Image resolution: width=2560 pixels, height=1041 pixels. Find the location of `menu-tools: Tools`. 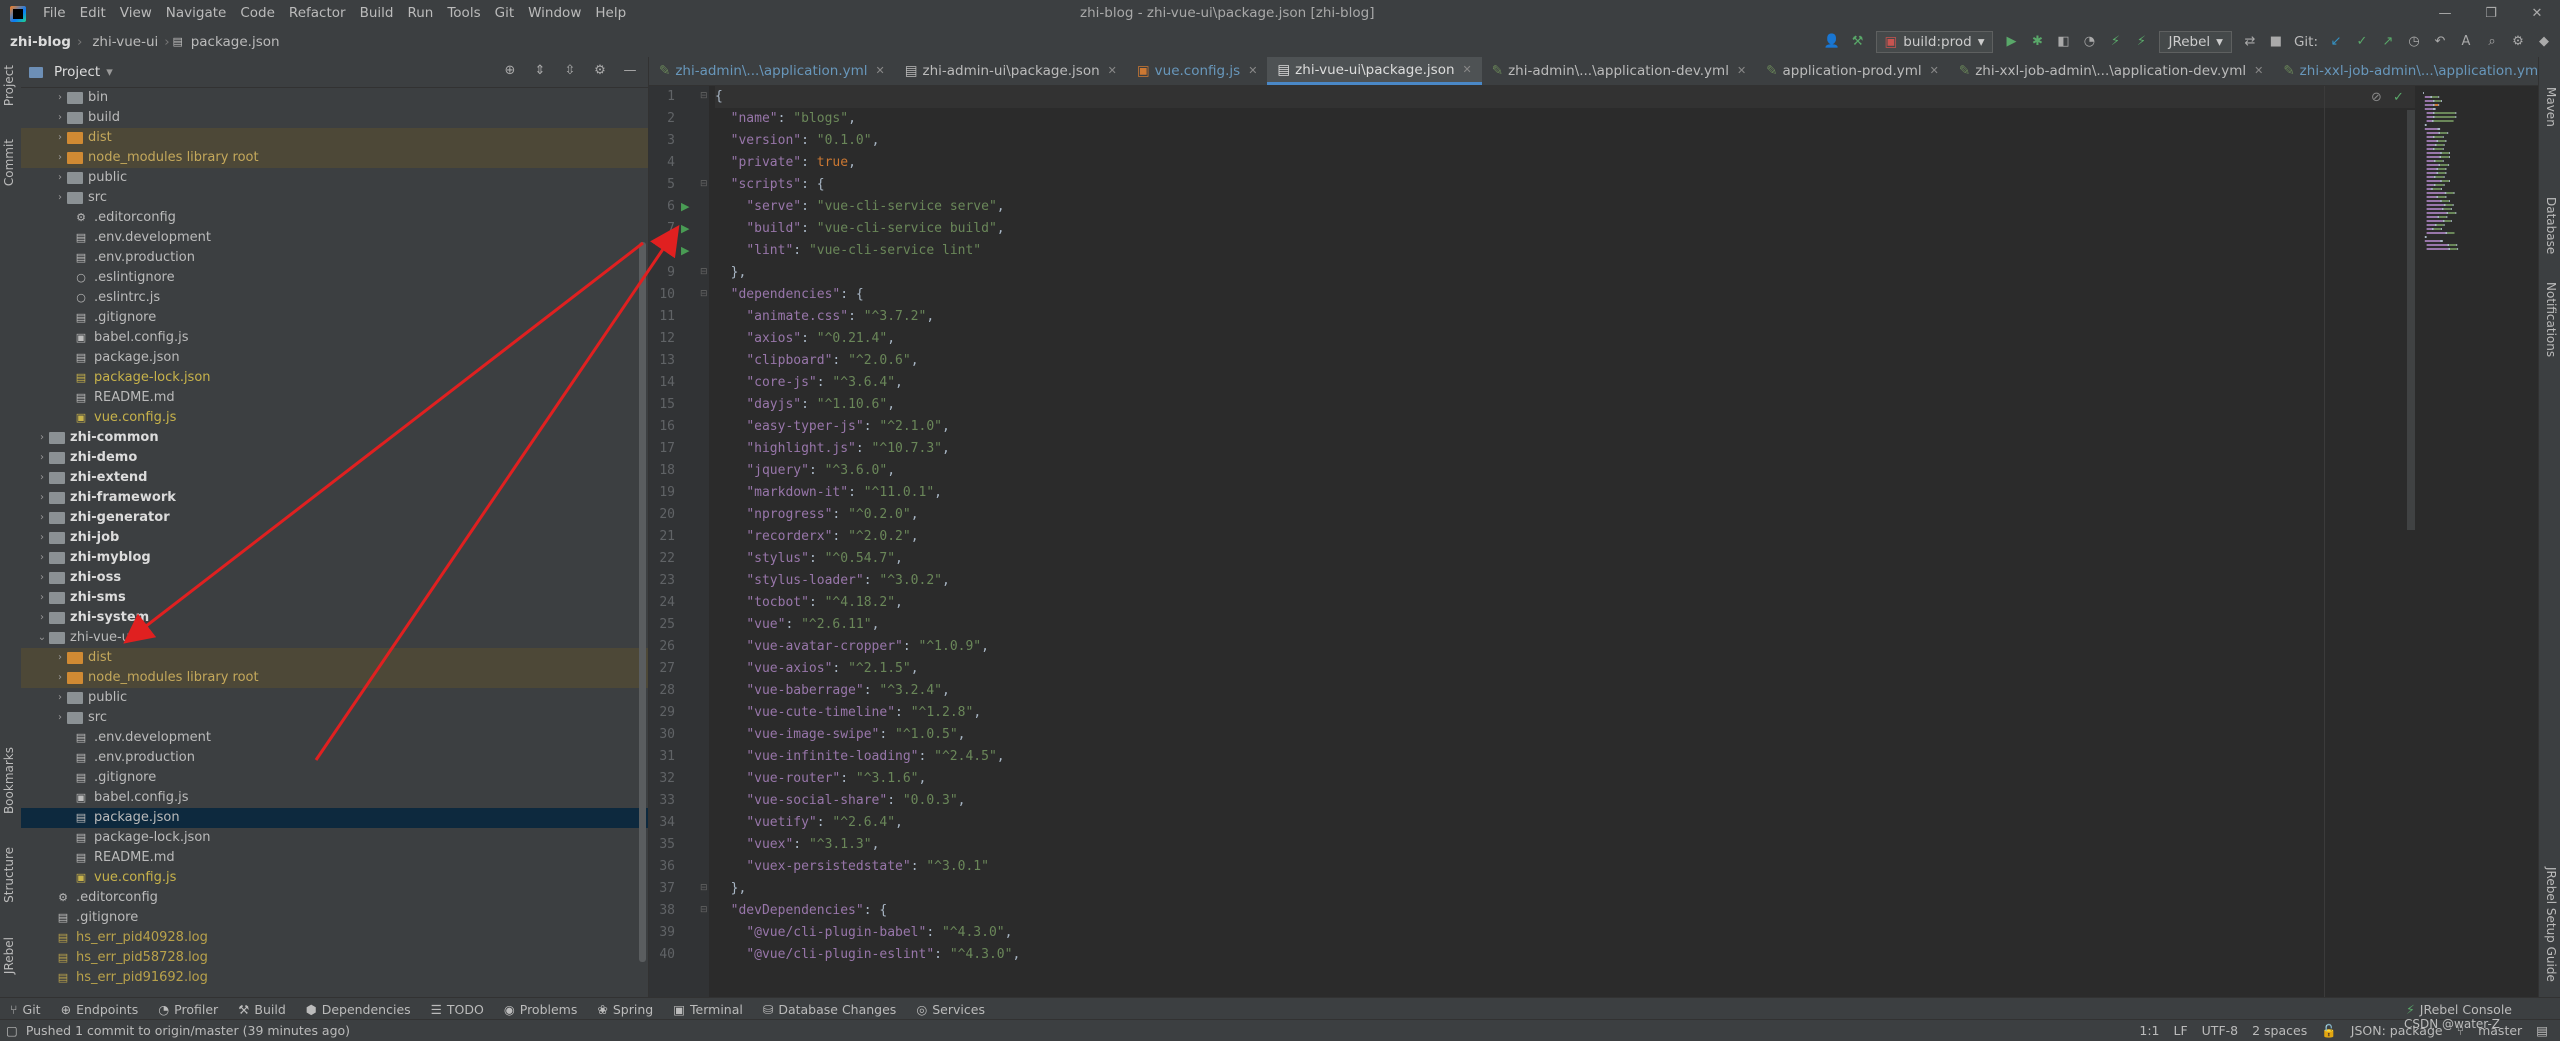

menu-tools: Tools is located at coordinates (463, 13).